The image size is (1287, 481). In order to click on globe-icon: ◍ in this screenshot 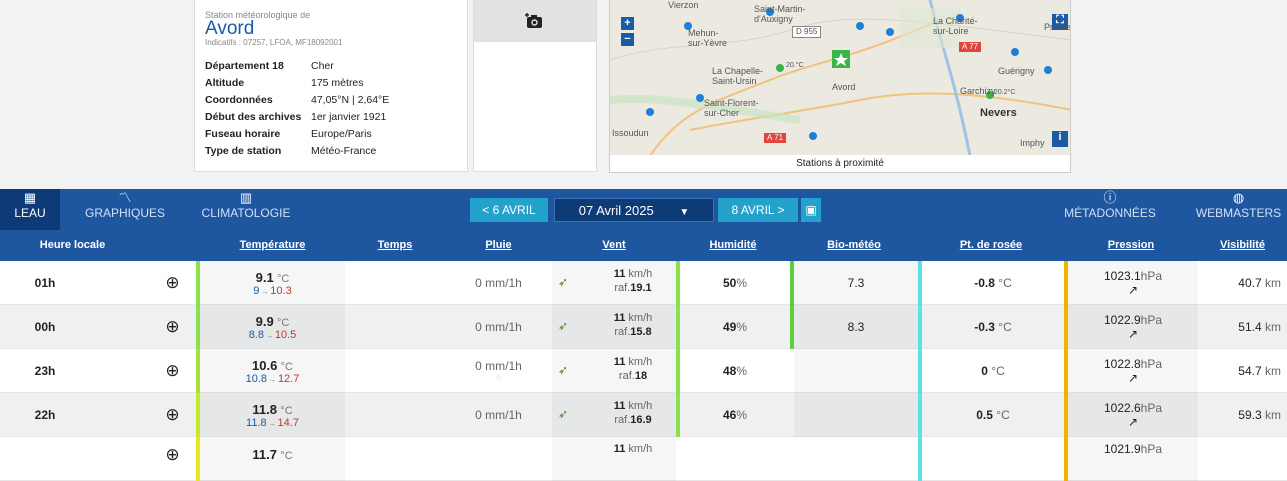, I will do `click(1238, 197)`.